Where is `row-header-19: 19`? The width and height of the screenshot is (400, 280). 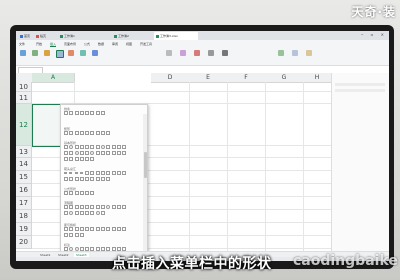
row-header-19: 19 is located at coordinates (24, 229).